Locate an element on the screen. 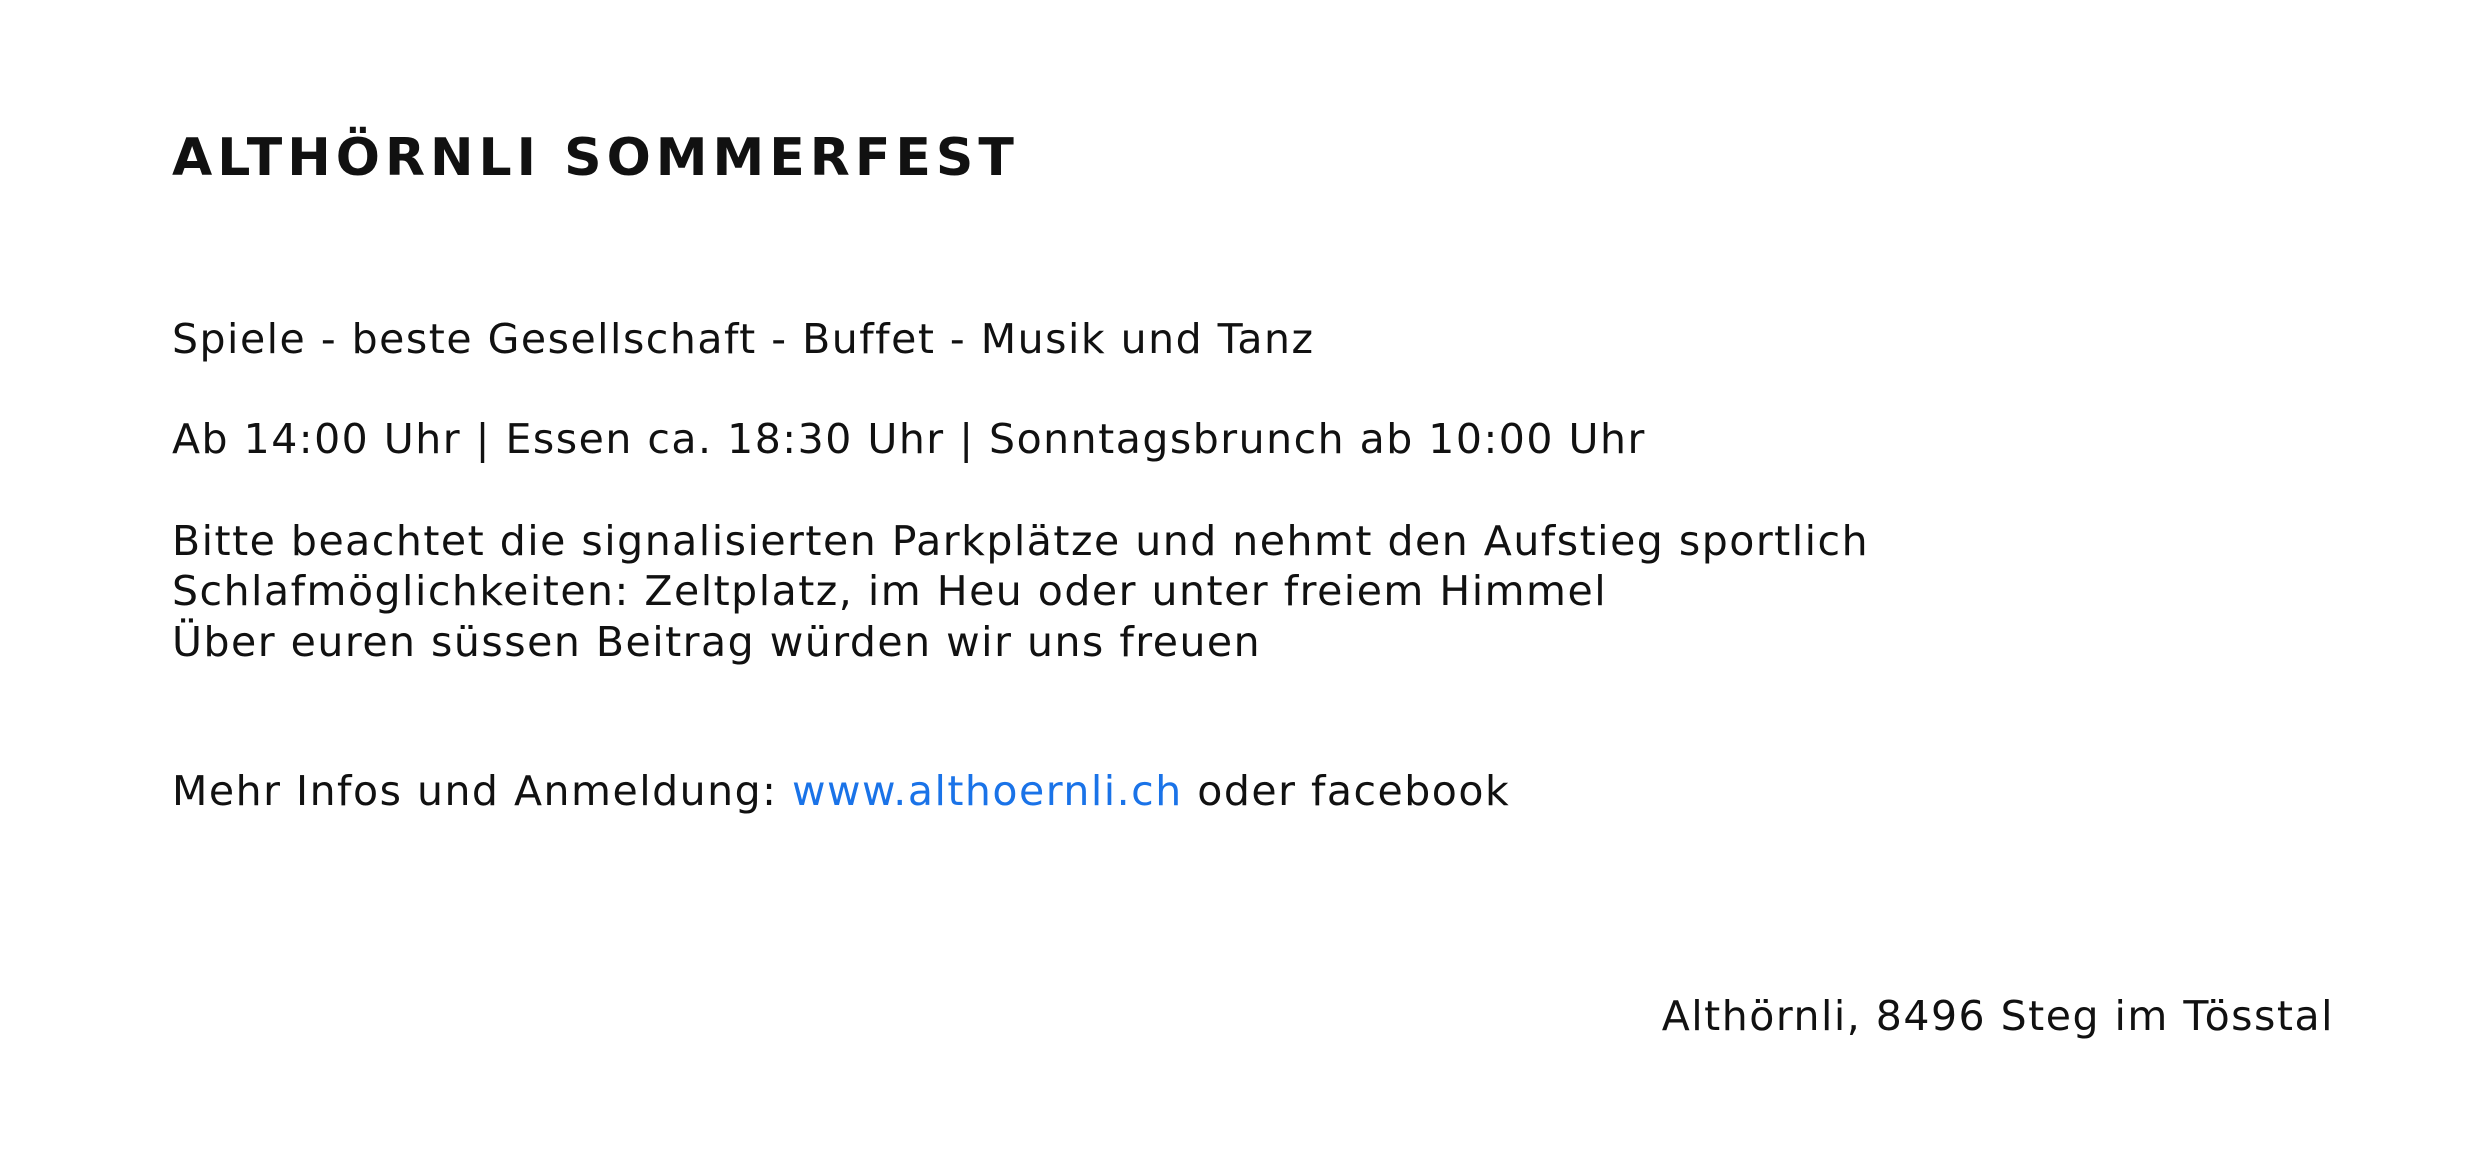 The width and height of the screenshot is (2480, 1169). info-suffix: oder facebook is located at coordinates (1354, 791).